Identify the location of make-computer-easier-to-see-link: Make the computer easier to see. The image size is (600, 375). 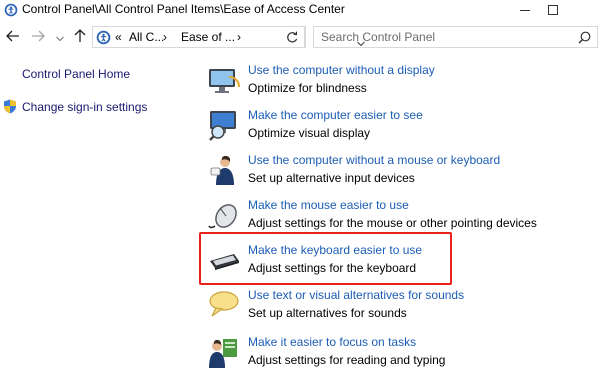
(335, 115).